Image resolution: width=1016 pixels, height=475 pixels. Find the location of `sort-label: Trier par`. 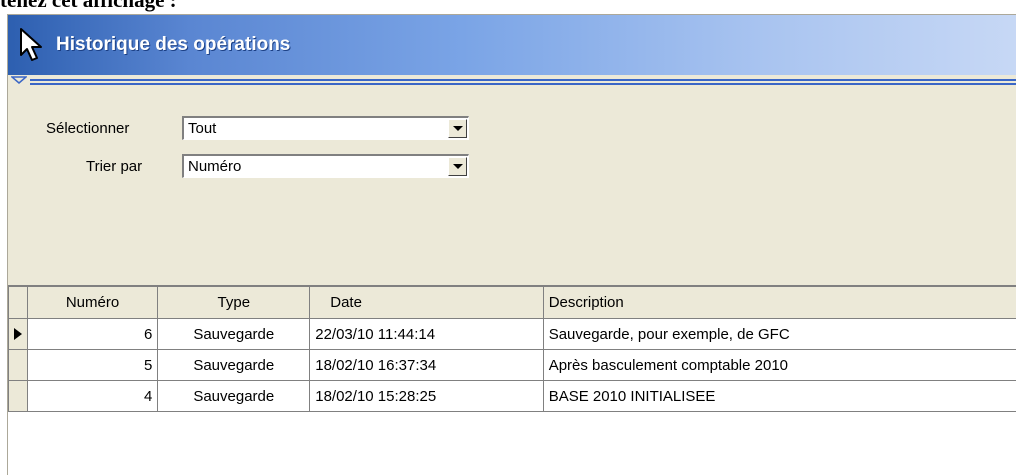

sort-label: Trier par is located at coordinates (114, 166).